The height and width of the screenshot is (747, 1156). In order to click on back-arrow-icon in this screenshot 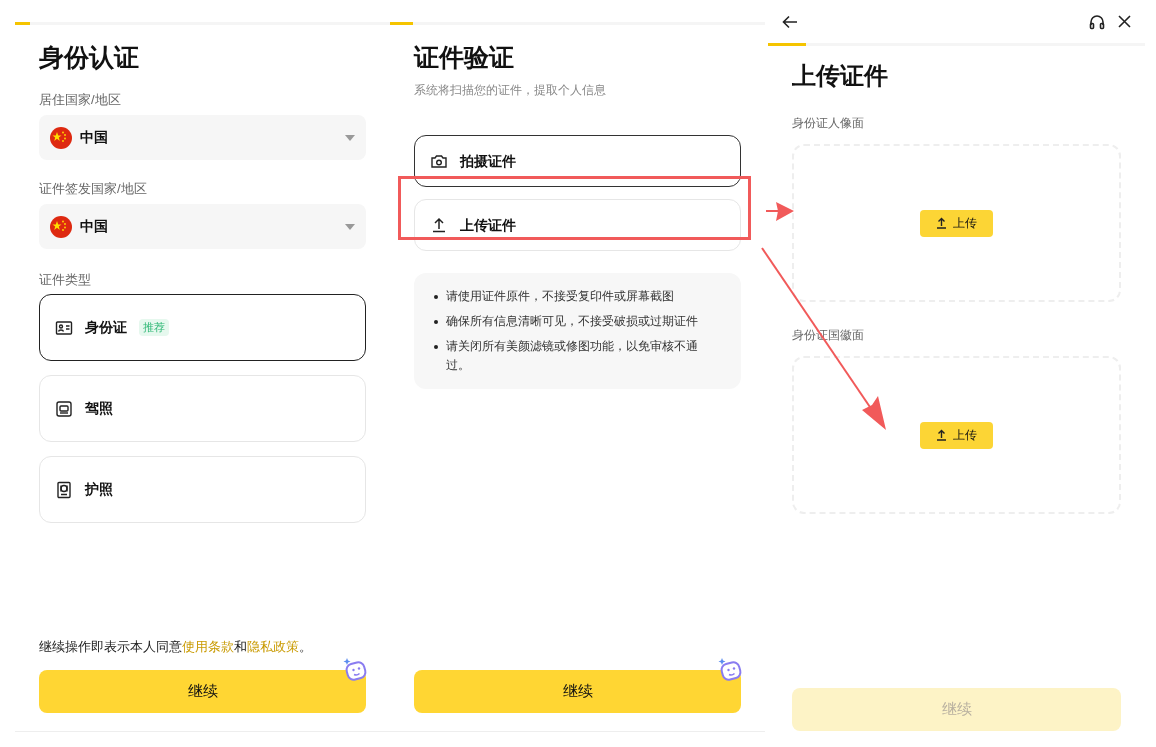, I will do `click(790, 21)`.